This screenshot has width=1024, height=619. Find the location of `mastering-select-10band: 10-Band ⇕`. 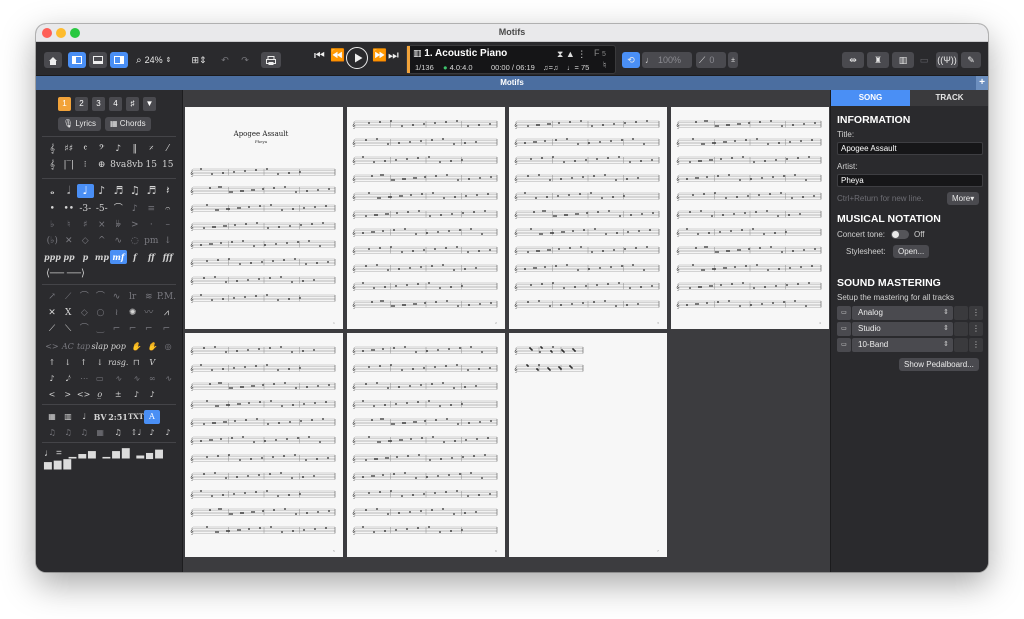

mastering-select-10band: 10-Band ⇕ is located at coordinates (902, 345).